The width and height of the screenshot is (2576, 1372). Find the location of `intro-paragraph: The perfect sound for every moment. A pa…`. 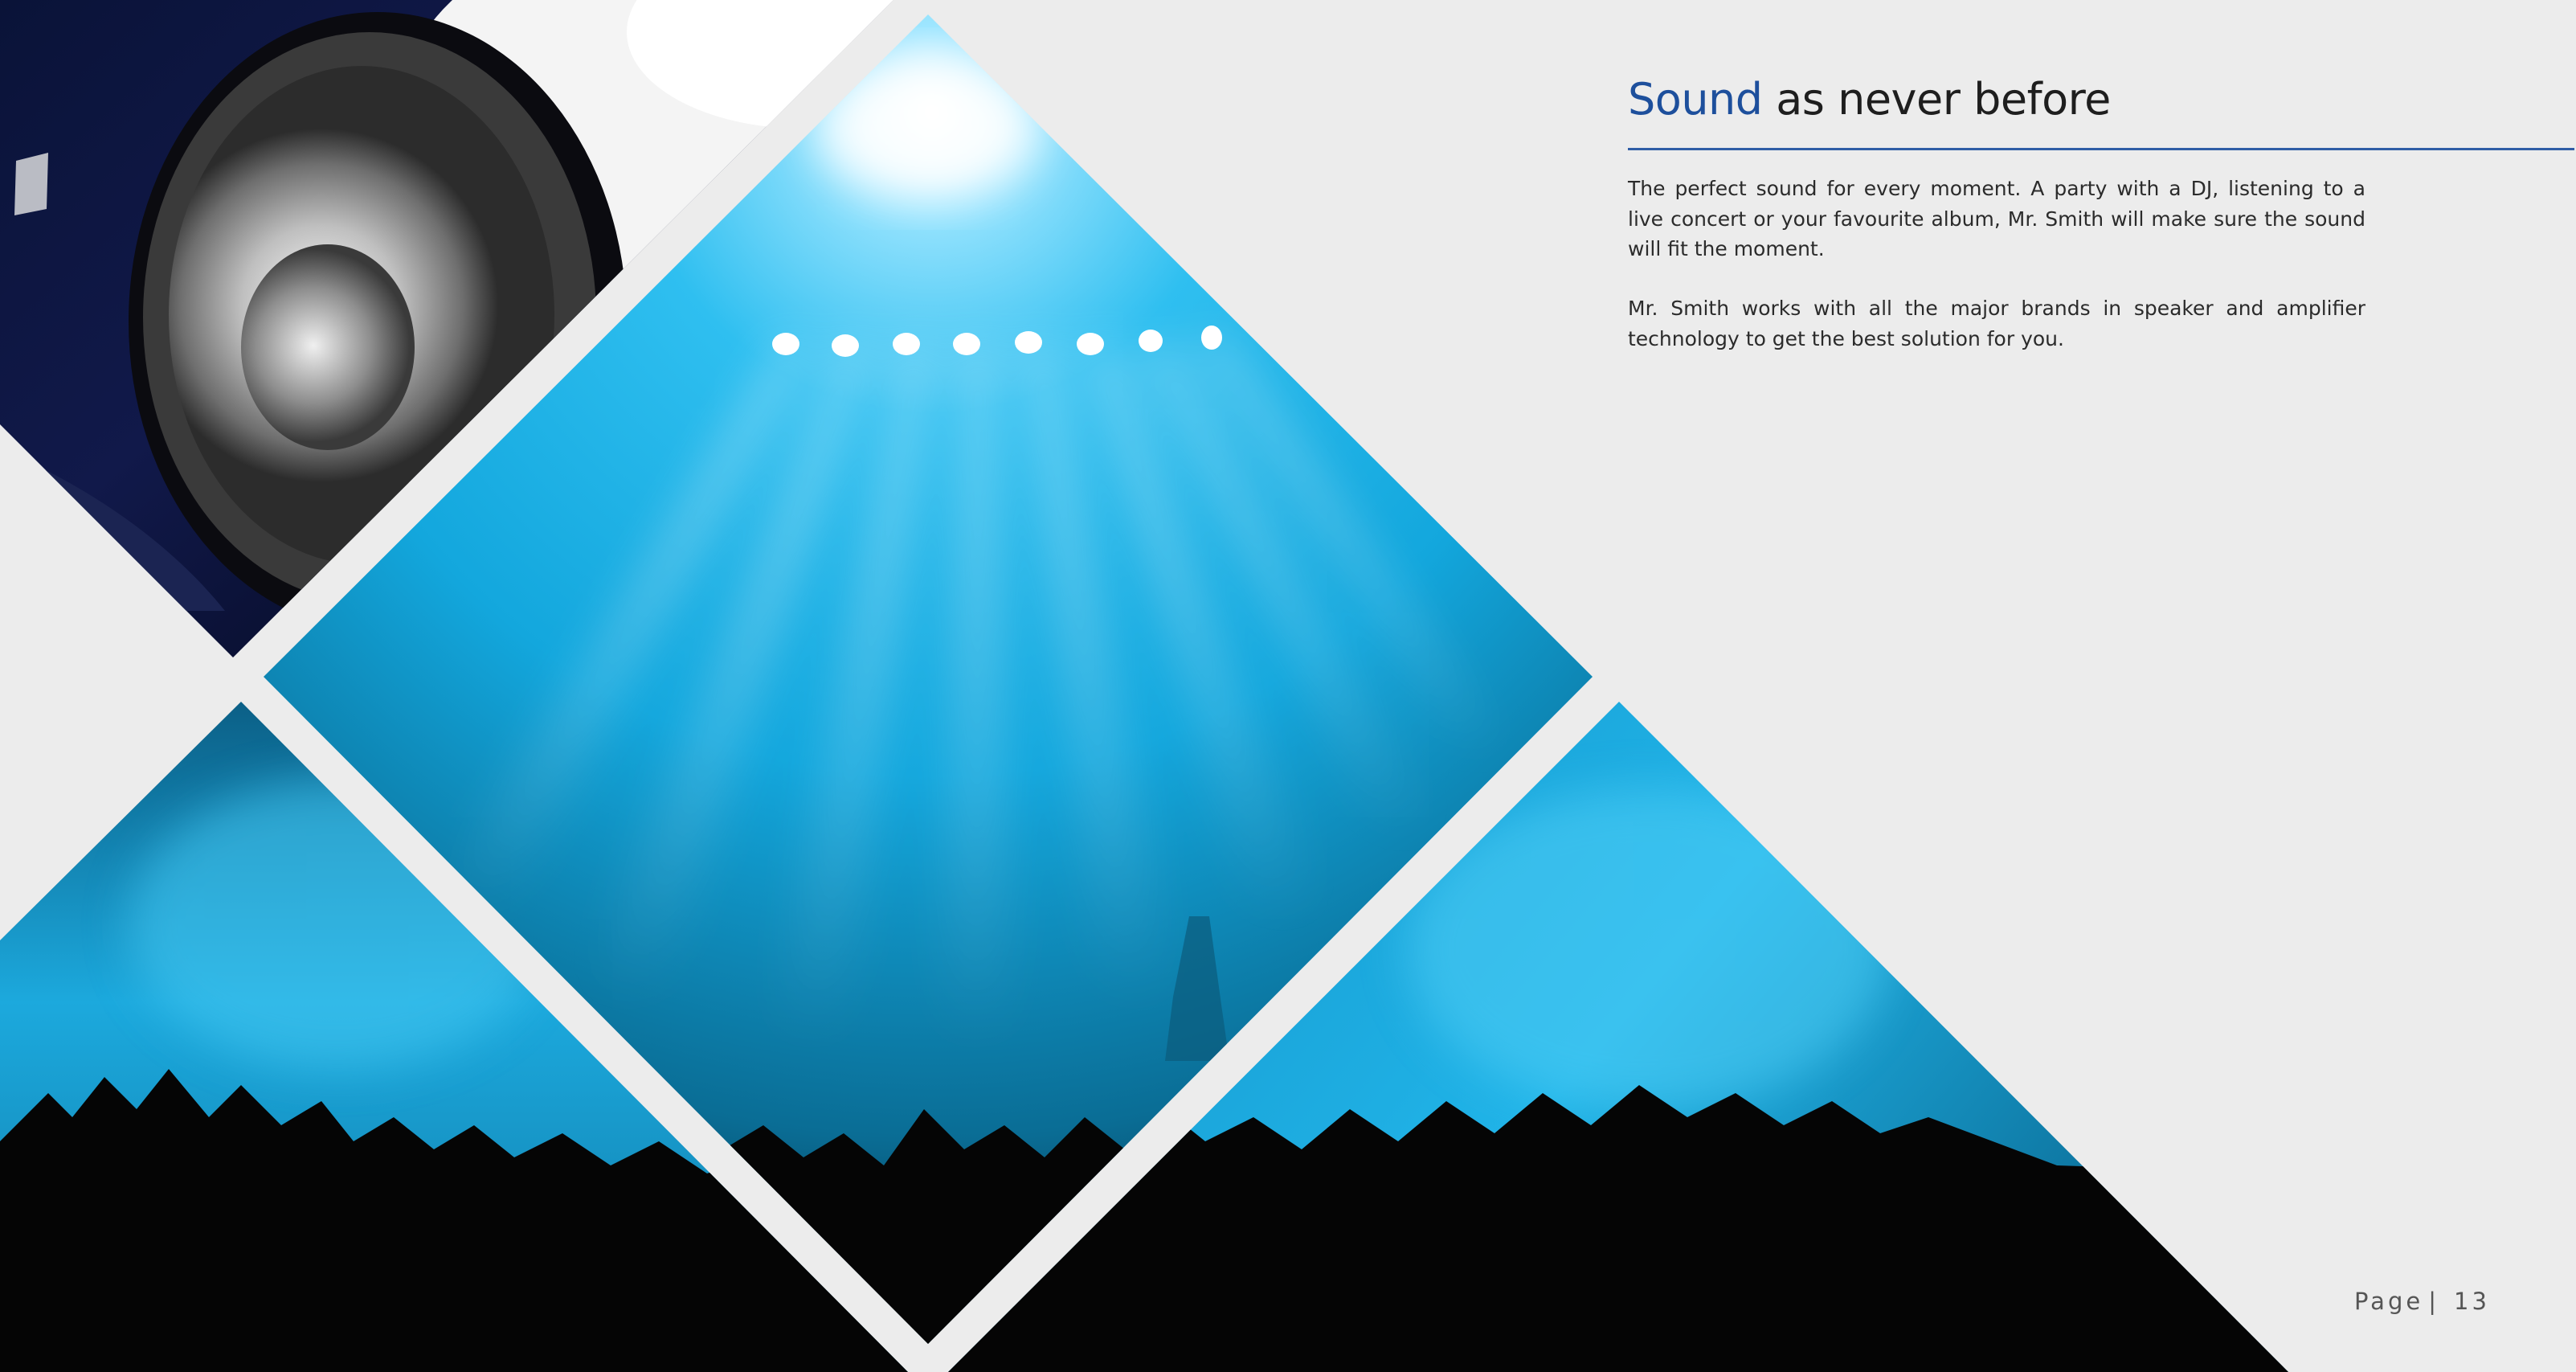

intro-paragraph: The perfect sound for every moment. A pa… is located at coordinates (1997, 219).